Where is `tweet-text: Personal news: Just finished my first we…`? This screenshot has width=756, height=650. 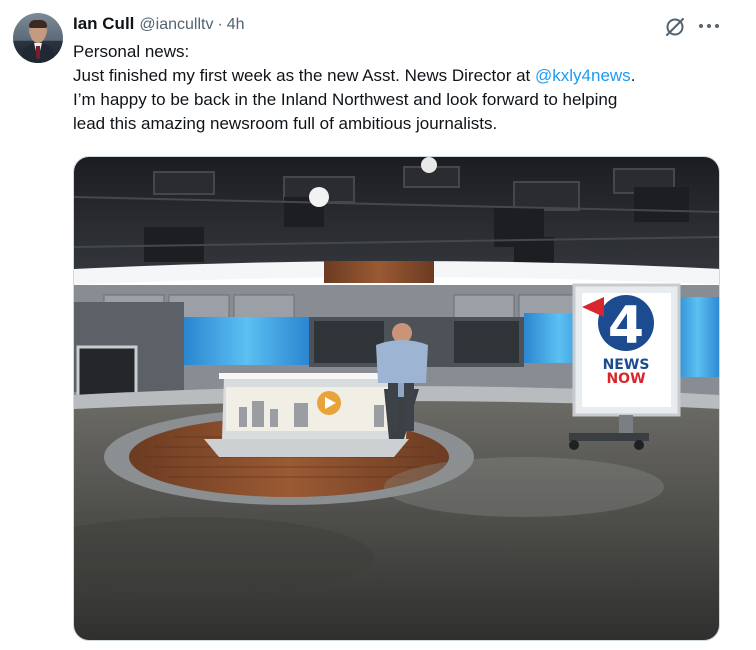 tweet-text: Personal news: Just finished my first we… is located at coordinates (398, 88).